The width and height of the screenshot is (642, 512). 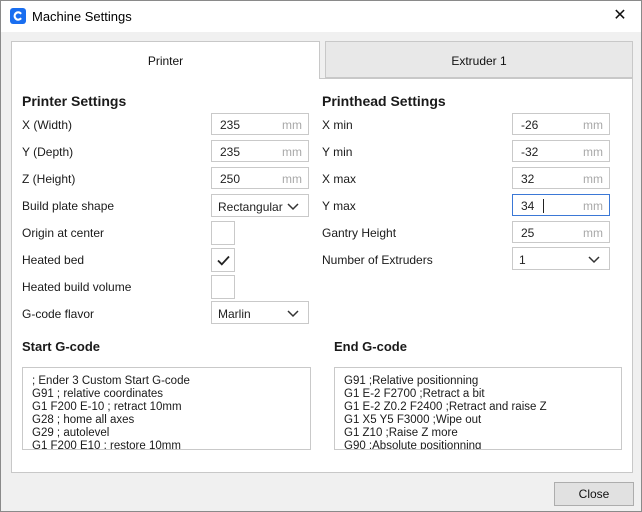 What do you see at coordinates (260, 151) in the screenshot?
I see `y-depth-field: 235 mm` at bounding box center [260, 151].